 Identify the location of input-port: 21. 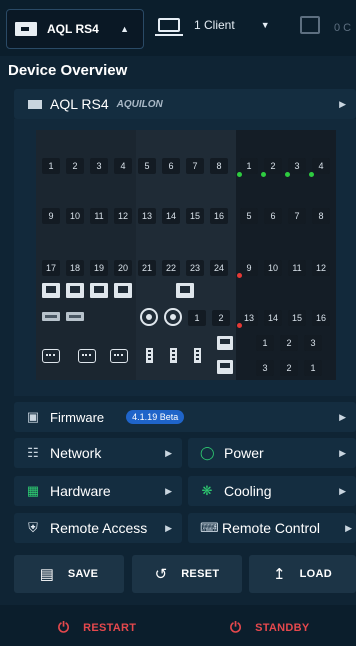
(147, 268).